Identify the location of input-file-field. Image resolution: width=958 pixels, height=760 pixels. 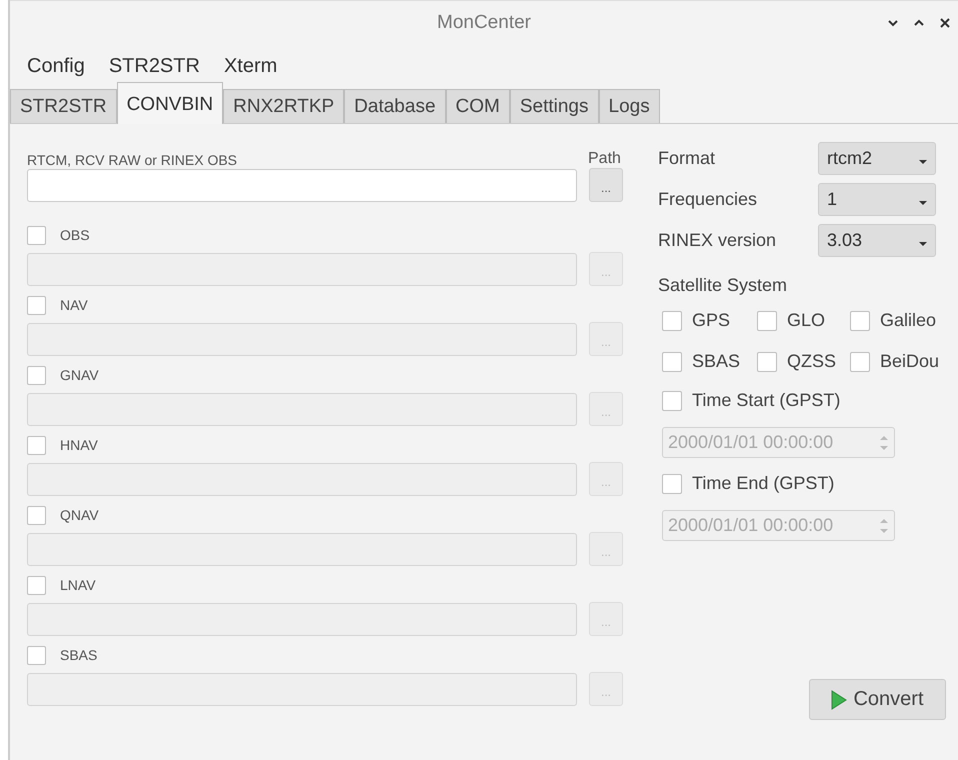
(302, 185).